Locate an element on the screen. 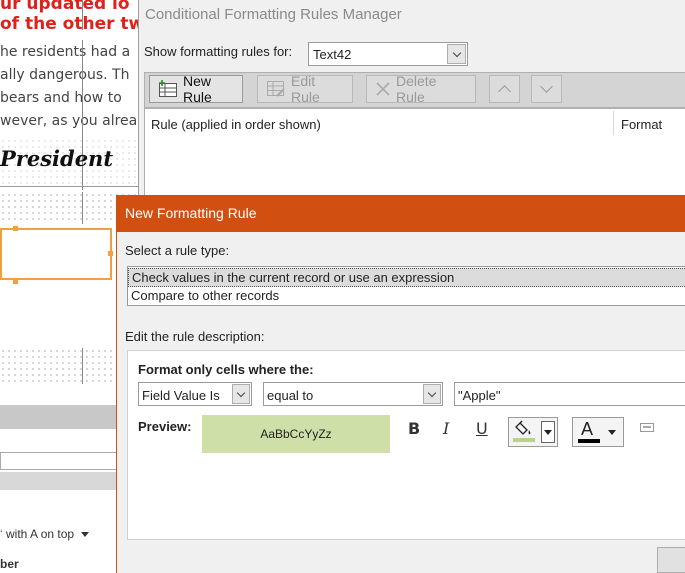 The height and width of the screenshot is (573, 685). edit-rule-button: Edit Rule is located at coordinates (305, 89).